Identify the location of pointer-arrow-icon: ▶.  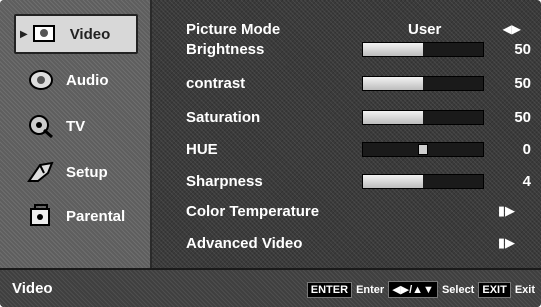
(24, 34).